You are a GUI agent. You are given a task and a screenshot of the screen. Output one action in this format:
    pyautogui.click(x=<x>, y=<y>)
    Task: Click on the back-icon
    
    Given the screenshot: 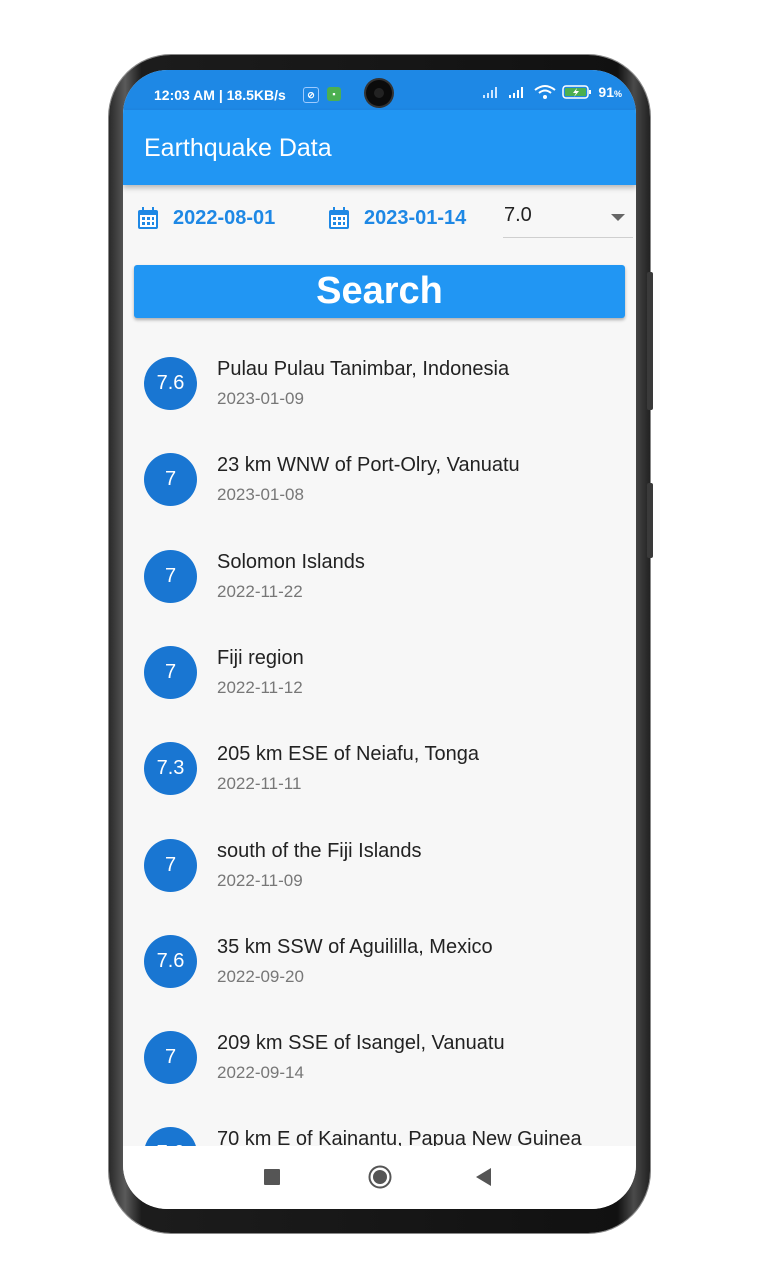 What is the action you would take?
    pyautogui.click(x=483, y=1177)
    